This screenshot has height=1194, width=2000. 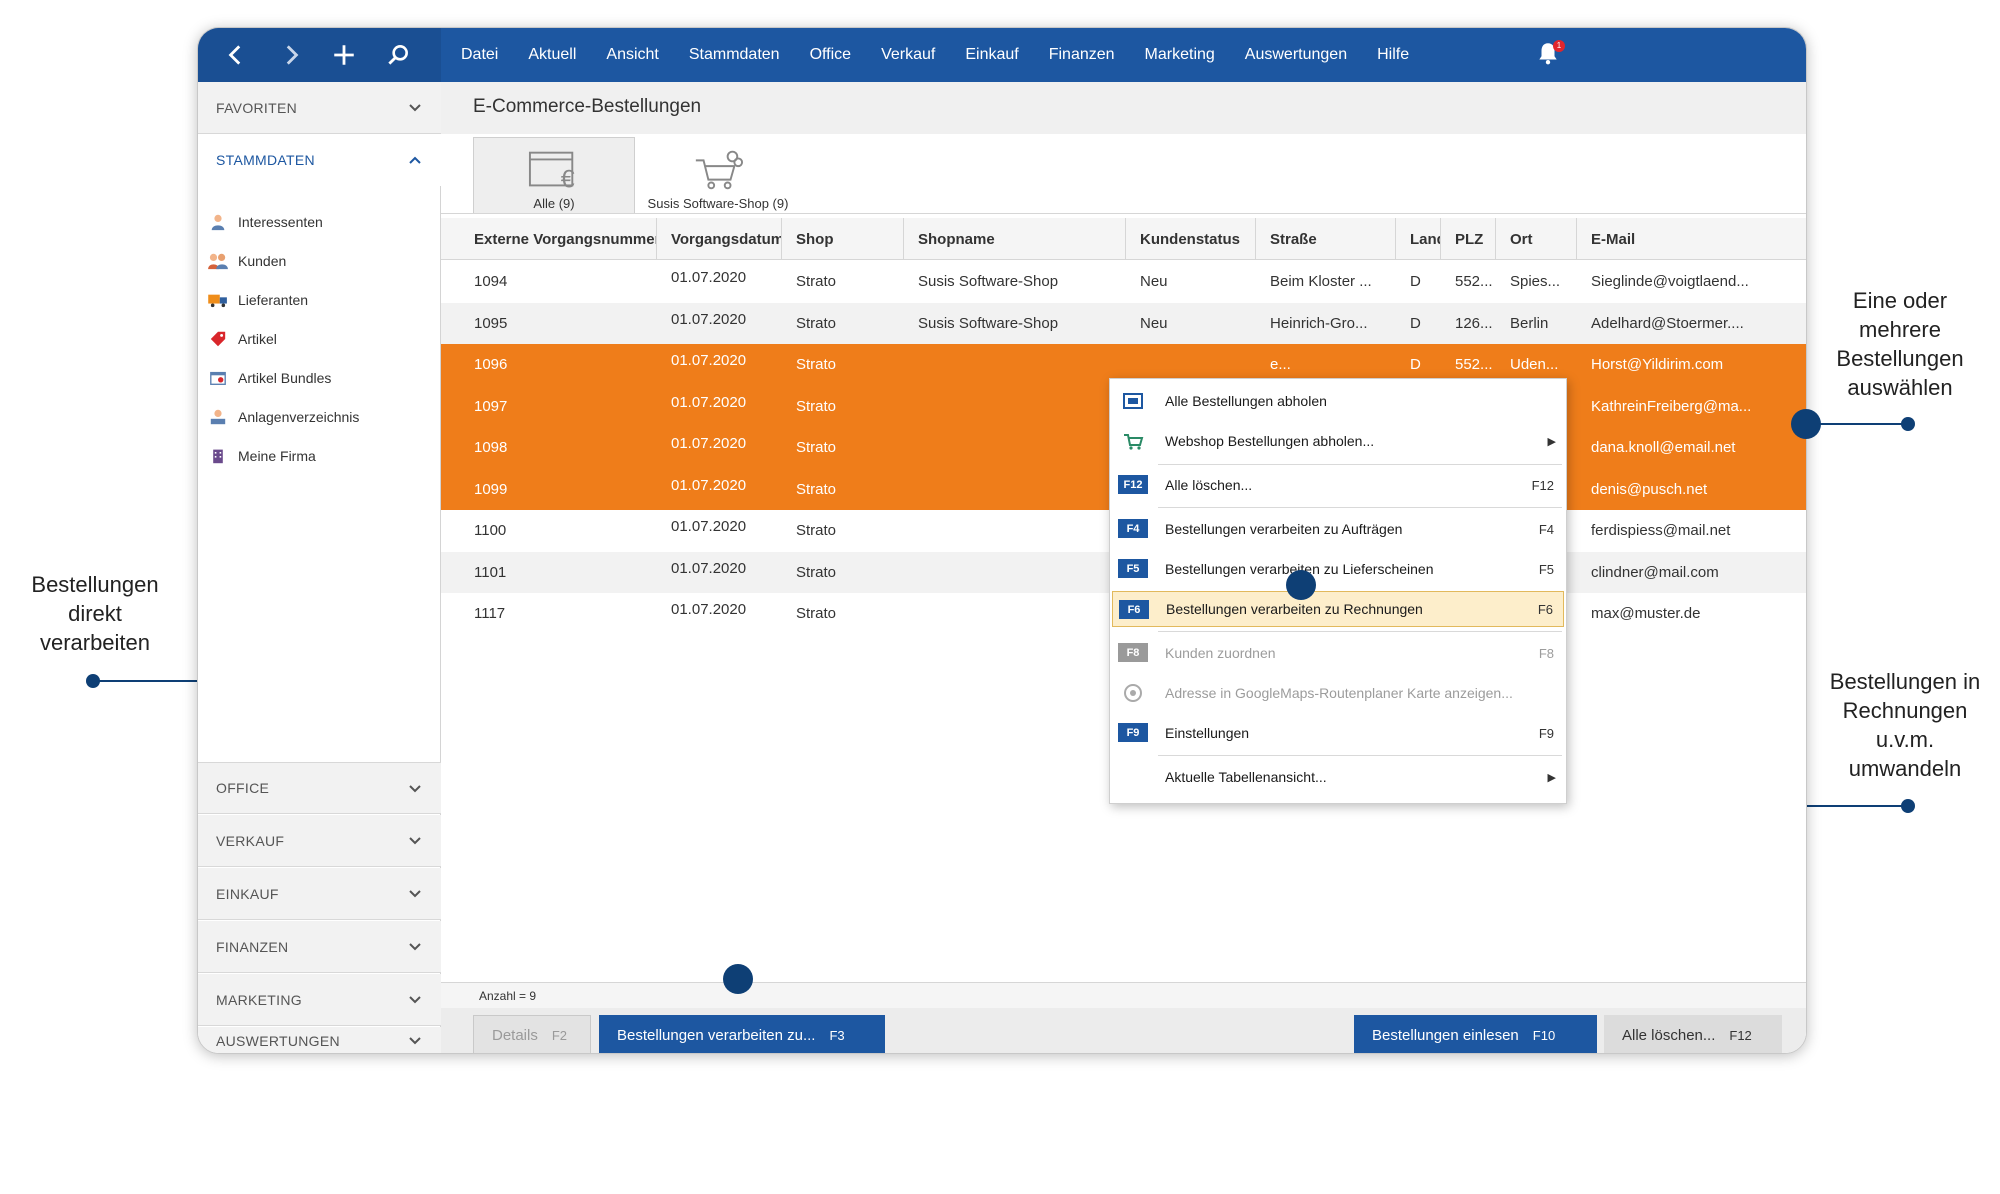 I want to click on search-icon, so click(x=398, y=55).